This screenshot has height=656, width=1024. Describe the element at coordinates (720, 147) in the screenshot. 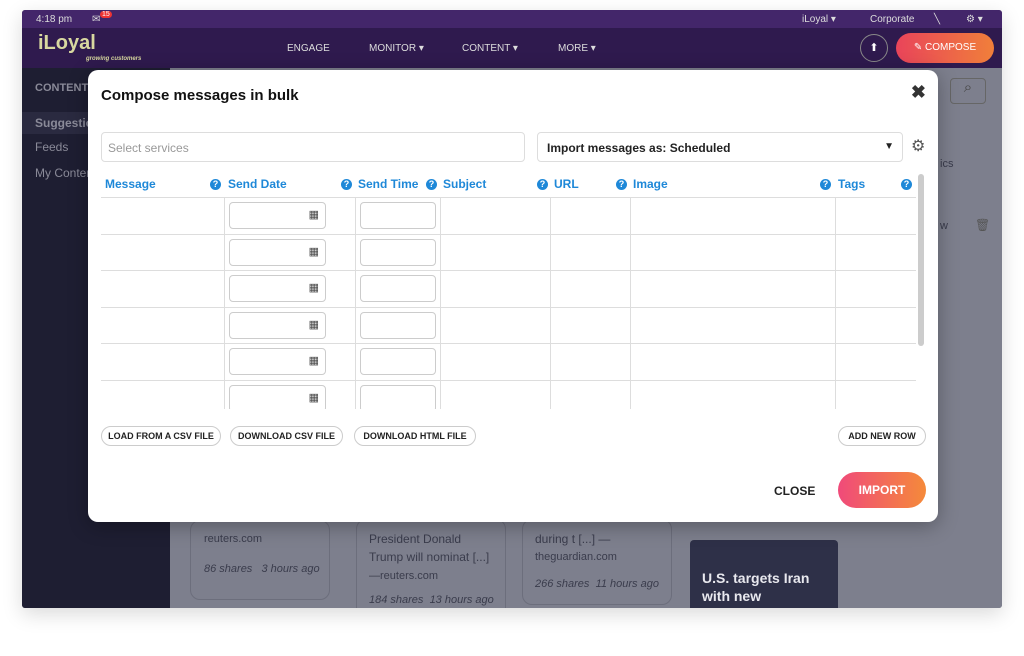

I see `import-mode-select: Import messages as: Scheduled ▼` at that location.